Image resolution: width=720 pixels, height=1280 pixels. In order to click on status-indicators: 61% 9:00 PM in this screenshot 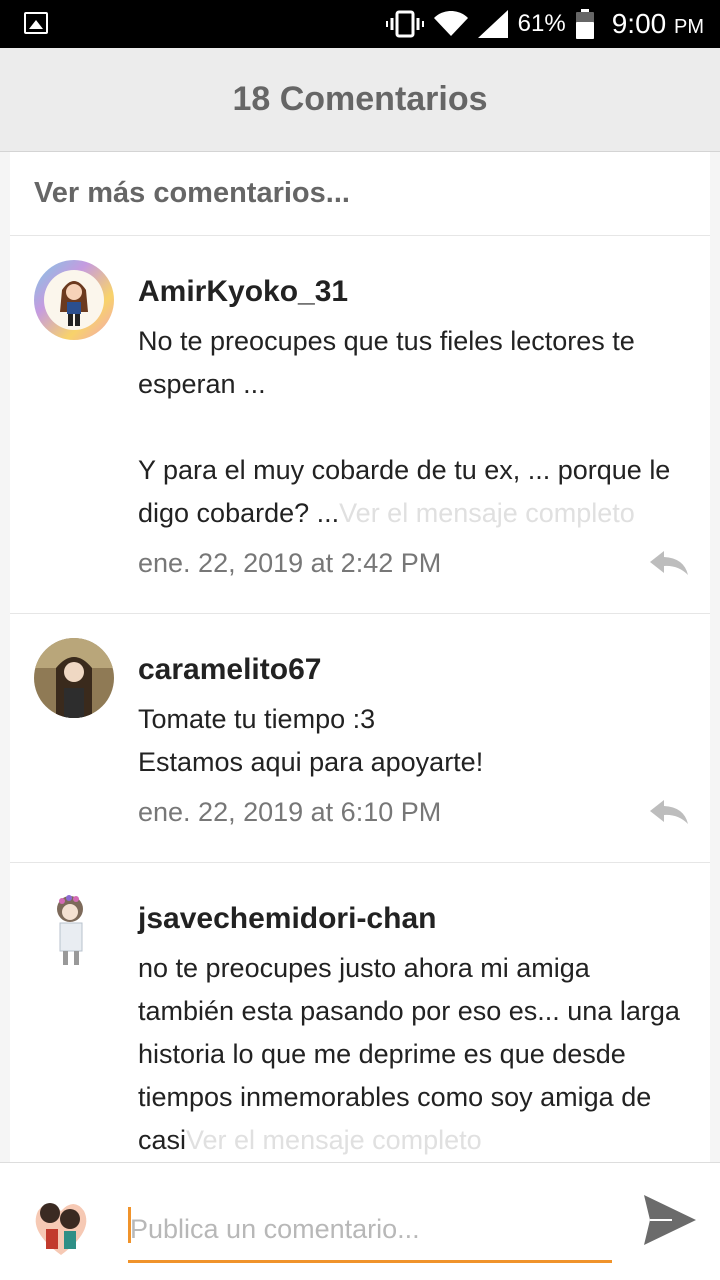, I will do `click(544, 24)`.